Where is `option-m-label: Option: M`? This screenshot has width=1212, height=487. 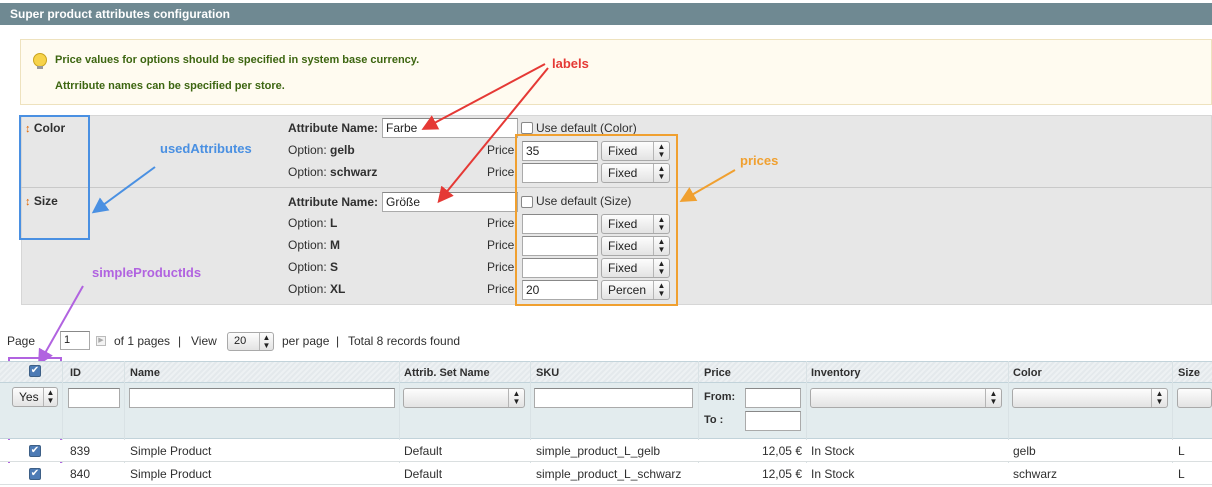
option-m-label: Option: M is located at coordinates (314, 245).